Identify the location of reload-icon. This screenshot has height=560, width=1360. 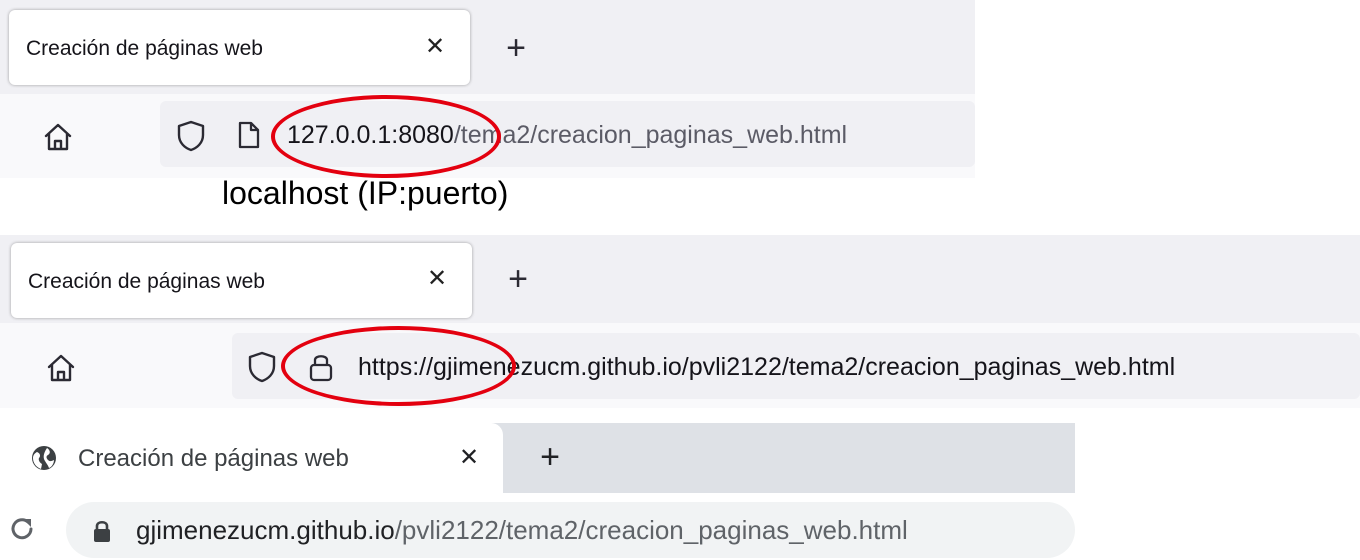
(22, 529).